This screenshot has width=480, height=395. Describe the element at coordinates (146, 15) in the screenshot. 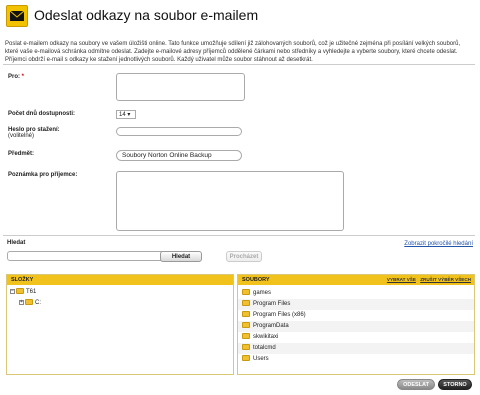

I see `page-title: Odeslat odkazy na soubor e-mailem` at that location.